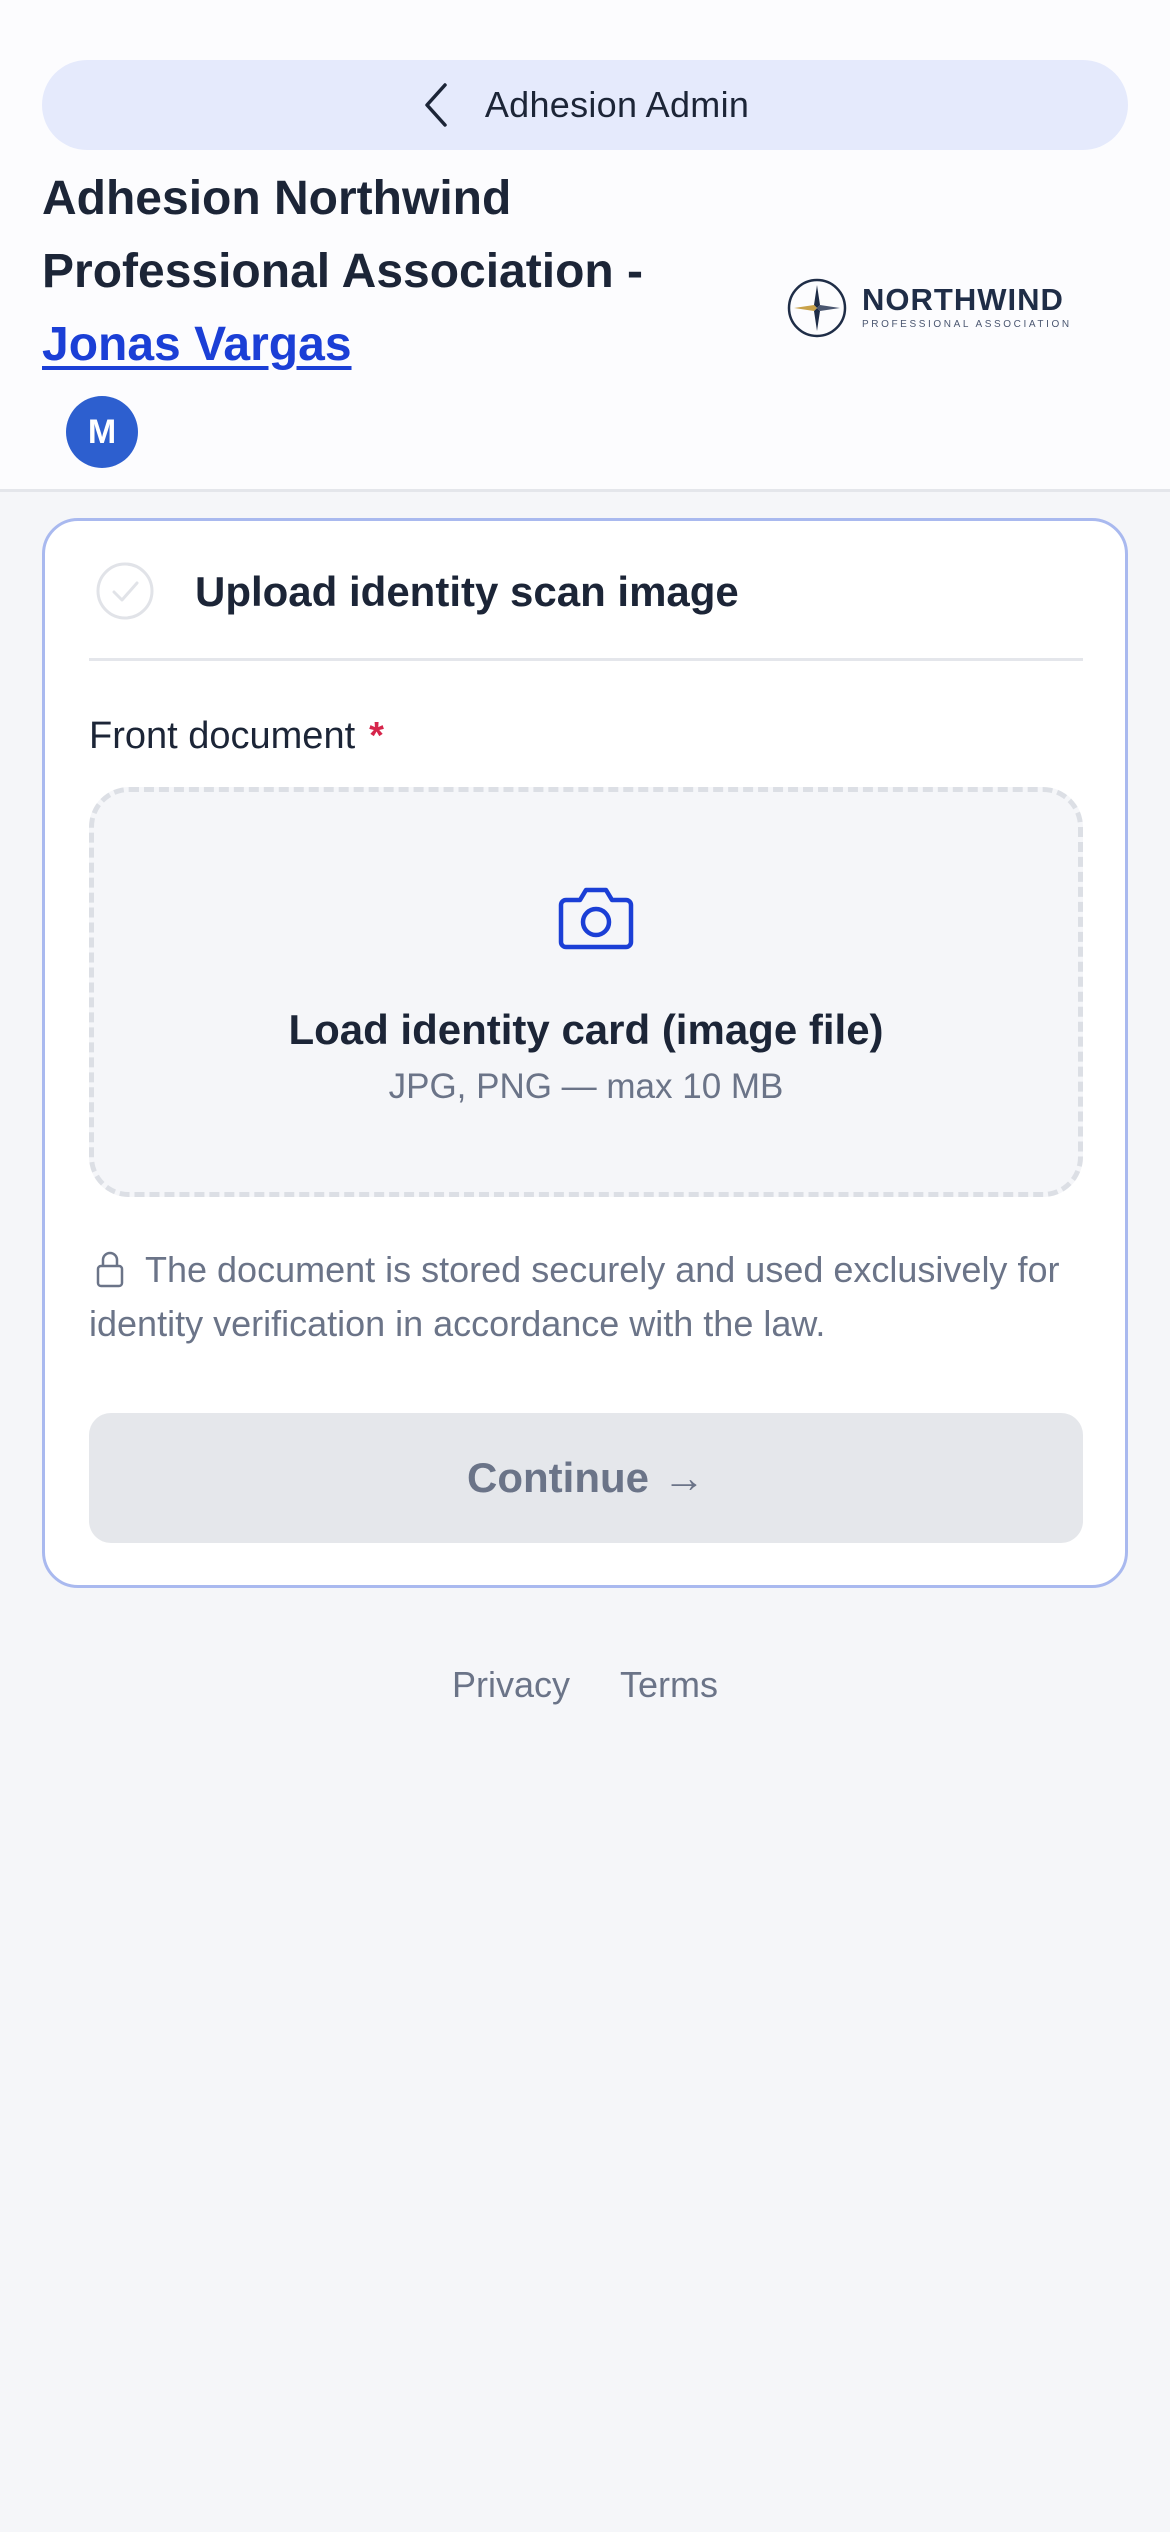 This screenshot has width=1170, height=2532. I want to click on dropzone-hint: JPG, PNG — max 10 MB, so click(586, 1086).